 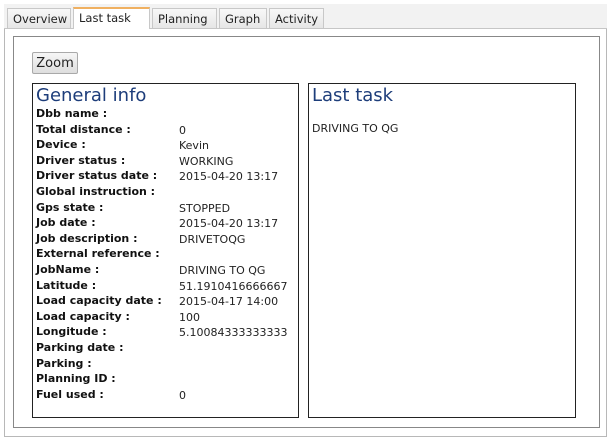 I want to click on info-value: 51.1910416666667, so click(x=233, y=286).